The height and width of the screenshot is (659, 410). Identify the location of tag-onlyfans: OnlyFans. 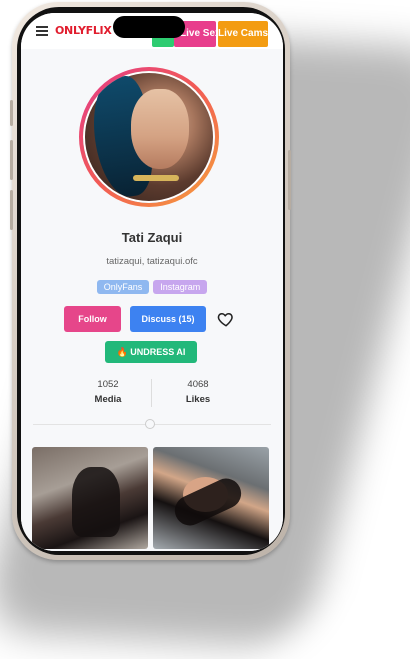
(123, 287).